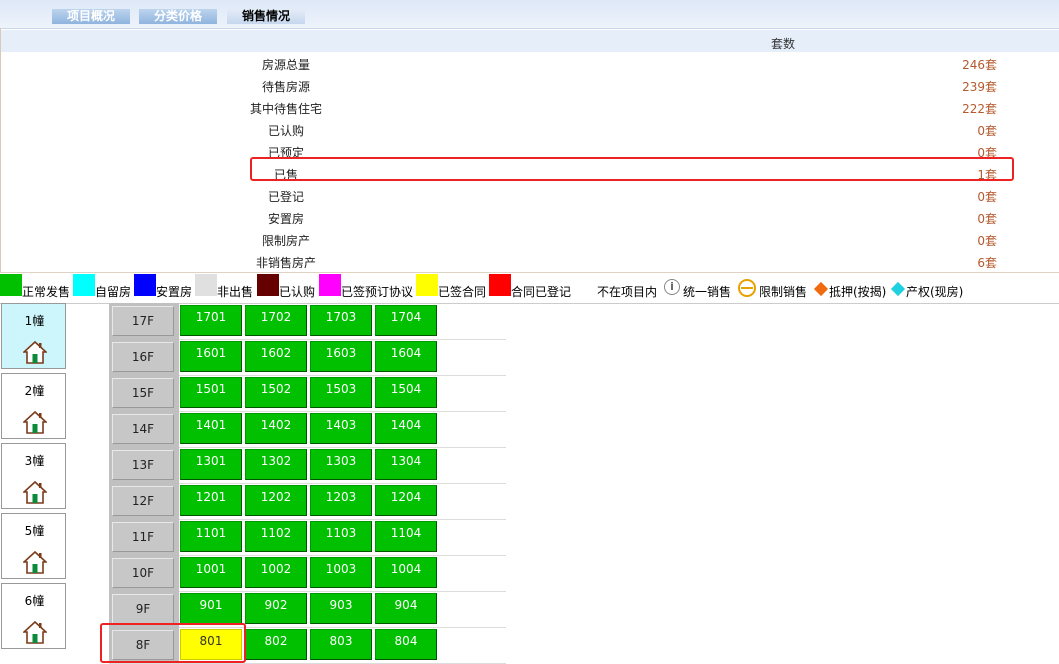 This screenshot has width=1059, height=664. I want to click on unit-cell-1702: 1702, so click(276, 320).